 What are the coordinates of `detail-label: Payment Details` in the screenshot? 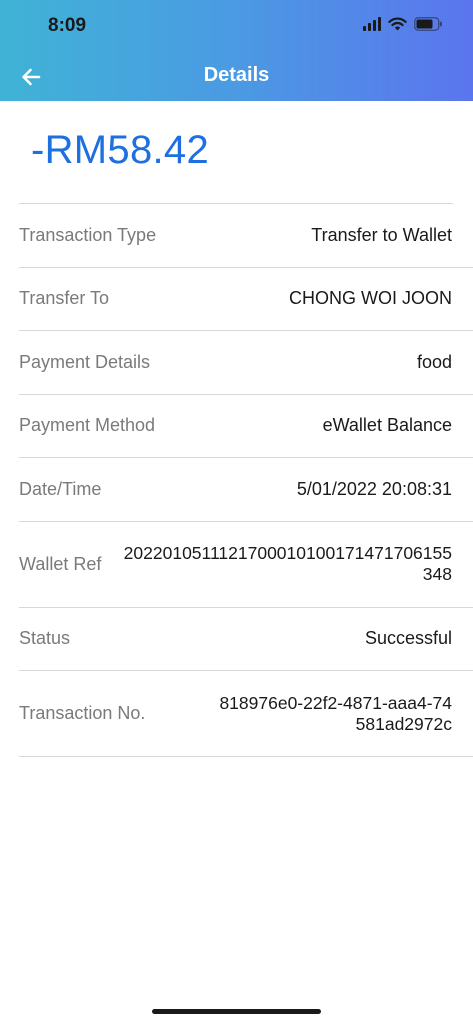 It's located at (85, 361).